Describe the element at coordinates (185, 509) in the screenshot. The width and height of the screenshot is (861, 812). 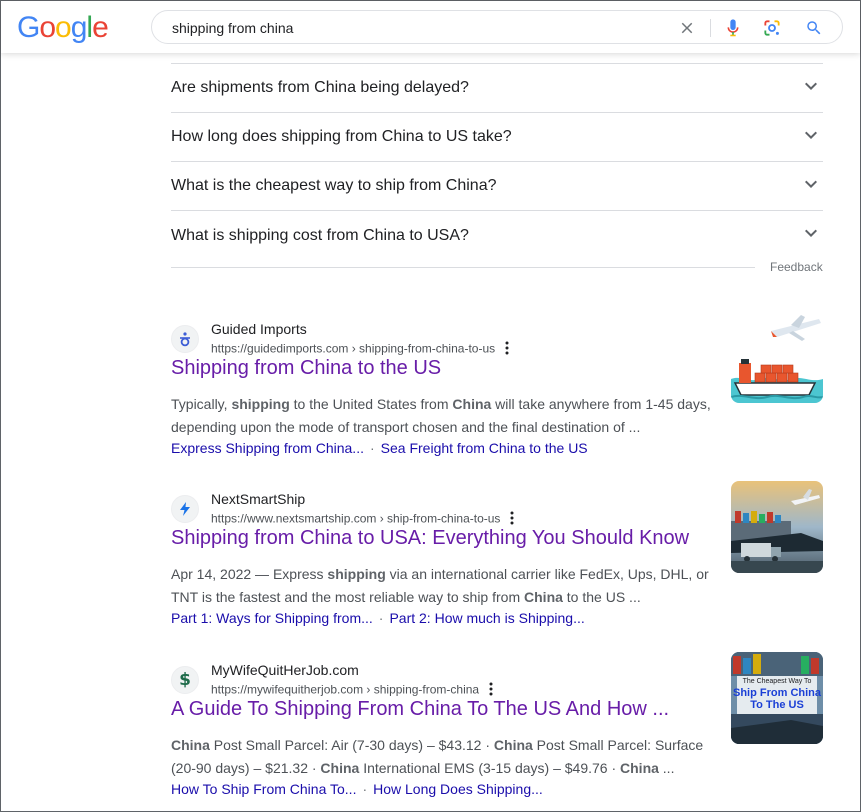
I see `nextsmartship-logo-icon` at that location.